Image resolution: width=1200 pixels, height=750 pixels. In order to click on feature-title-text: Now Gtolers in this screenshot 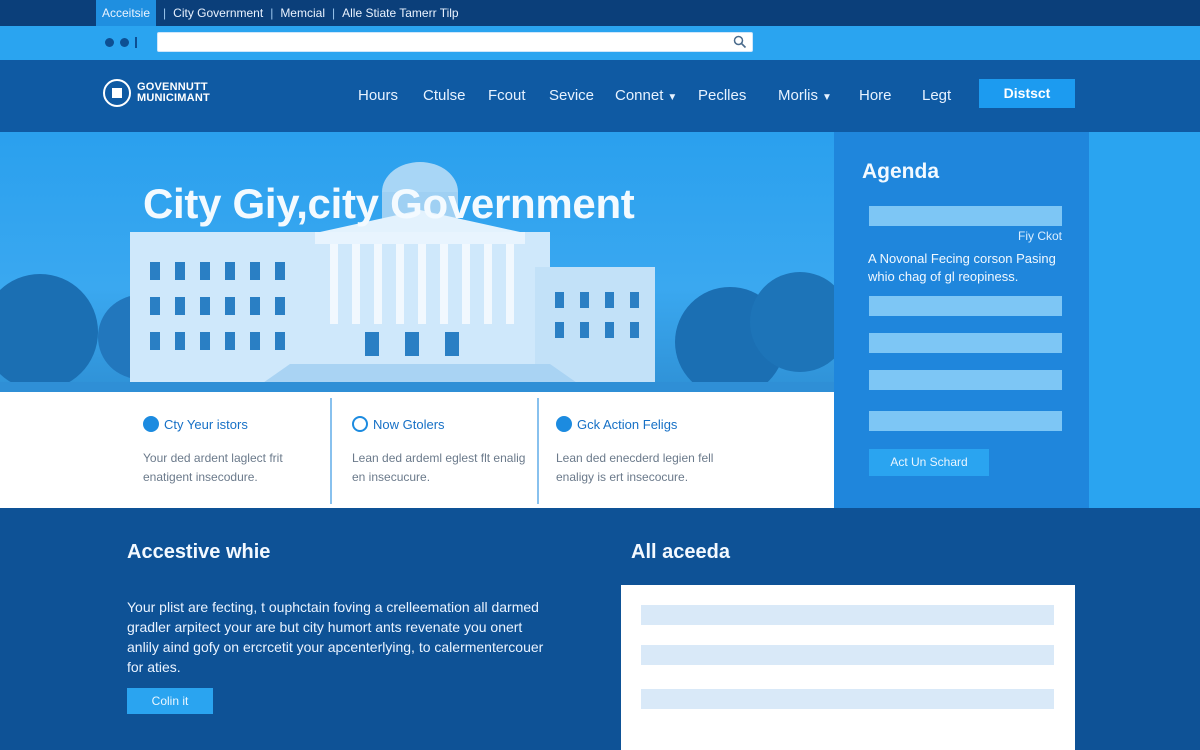, I will do `click(409, 424)`.